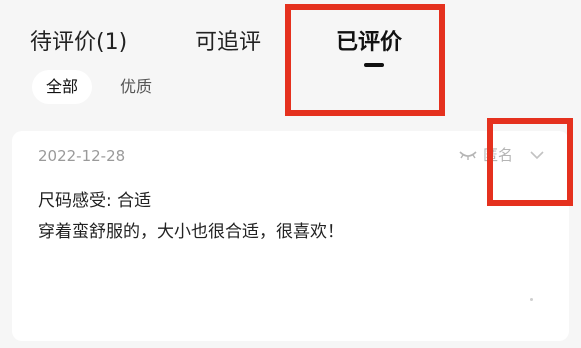  Describe the element at coordinates (537, 154) in the screenshot. I see `chevron-down-icon` at that location.